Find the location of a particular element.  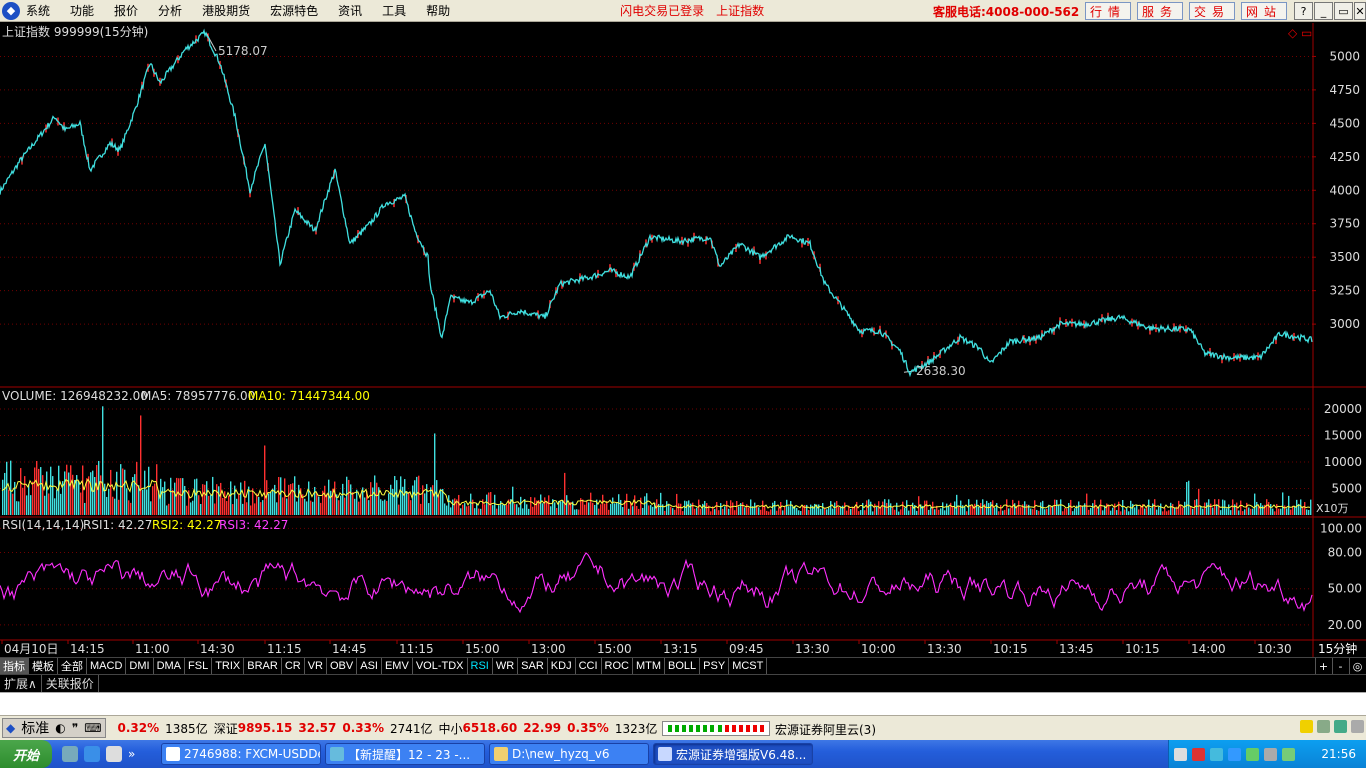

period-label: 15分钟 is located at coordinates (1337, 648).